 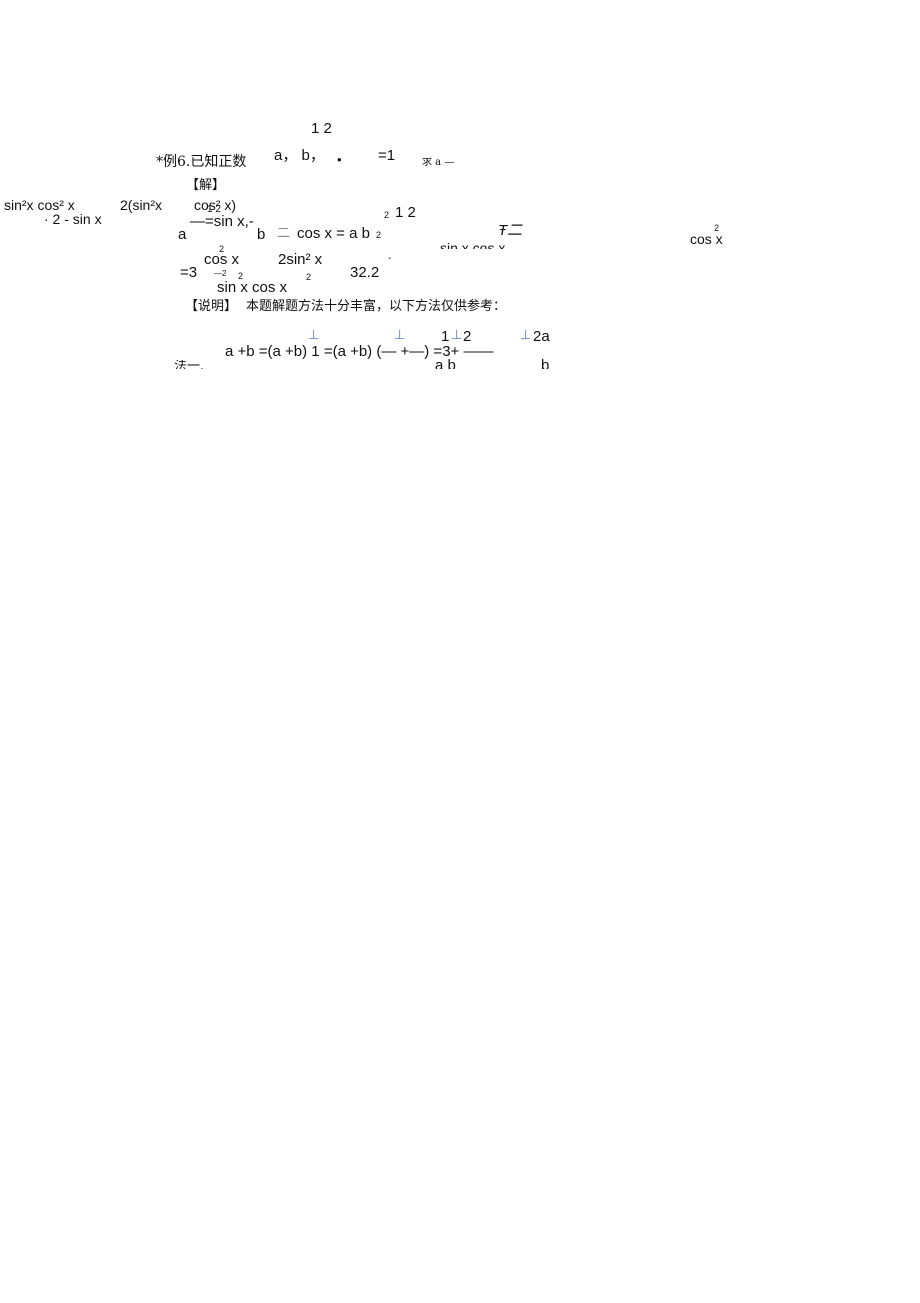 I want to click on fraction-marks: —2, so click(x=220, y=273).